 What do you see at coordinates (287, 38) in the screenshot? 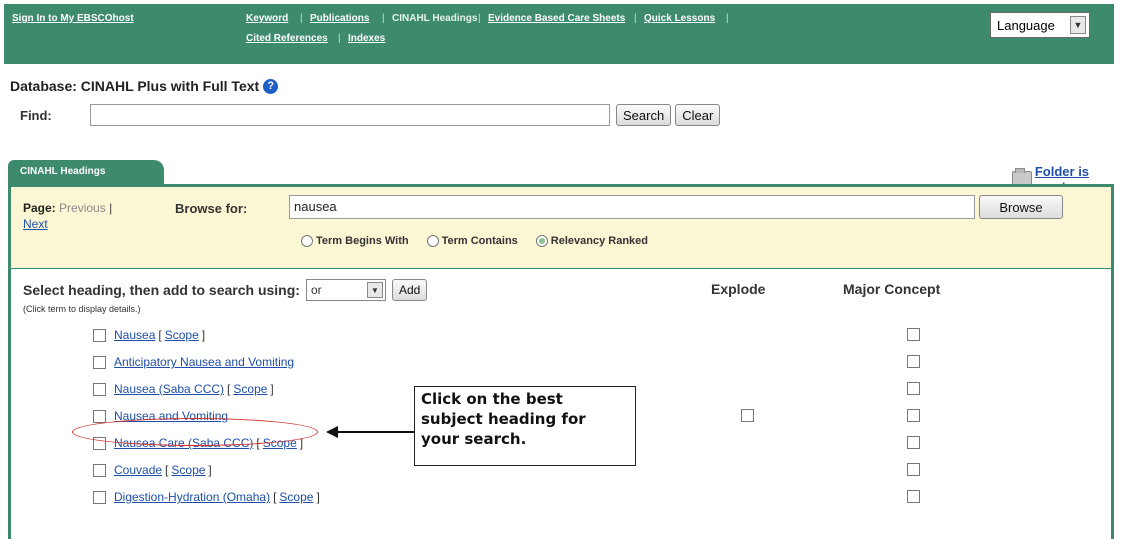
I see `nav-cited-references: Cited References` at bounding box center [287, 38].